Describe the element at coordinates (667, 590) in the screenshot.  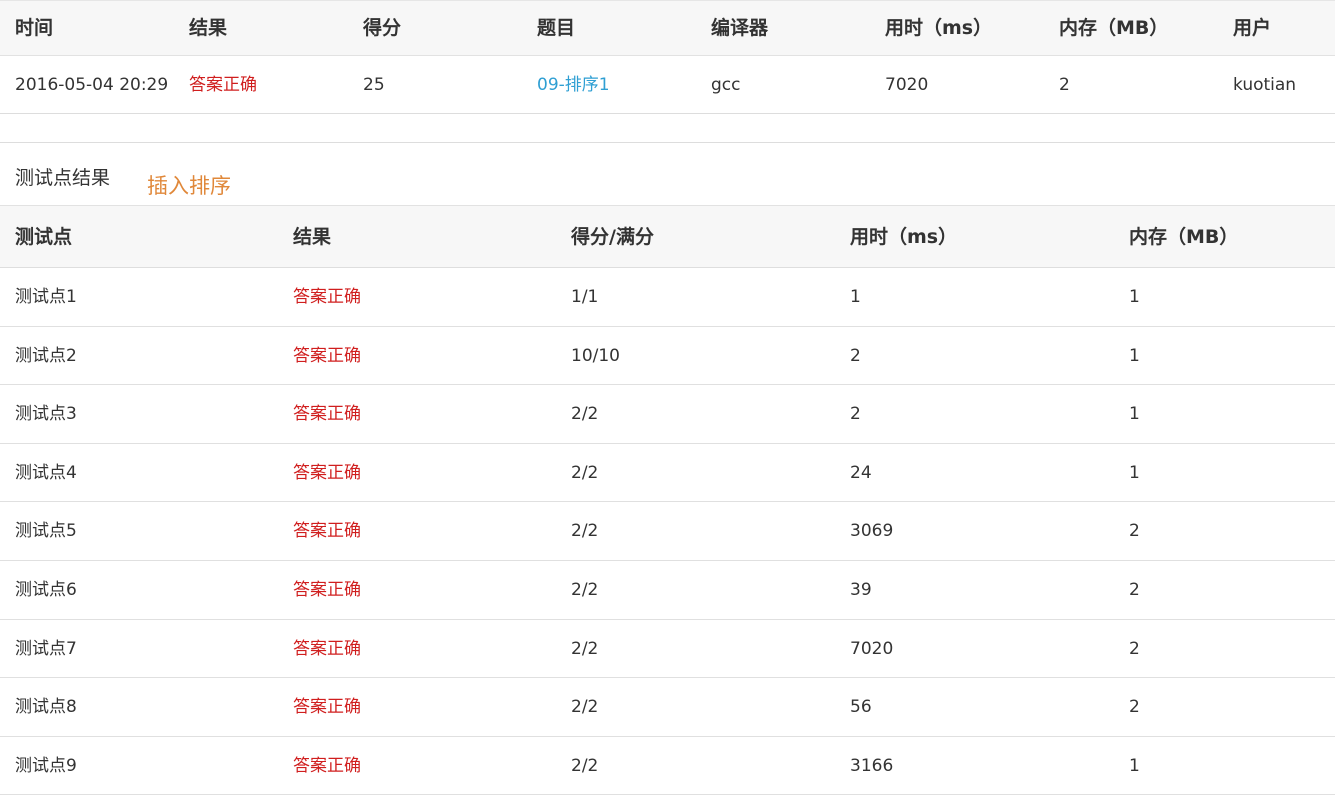
I see `table-row: 测试点6 答案正确 2/2 39 2` at that location.